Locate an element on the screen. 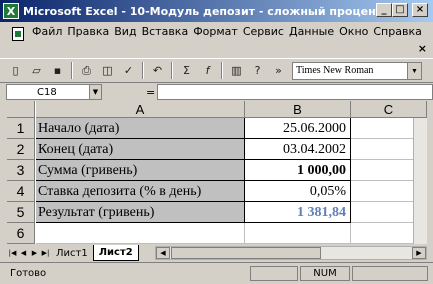  cell-a4: Ставка депозита (% в день) is located at coordinates (140, 191).